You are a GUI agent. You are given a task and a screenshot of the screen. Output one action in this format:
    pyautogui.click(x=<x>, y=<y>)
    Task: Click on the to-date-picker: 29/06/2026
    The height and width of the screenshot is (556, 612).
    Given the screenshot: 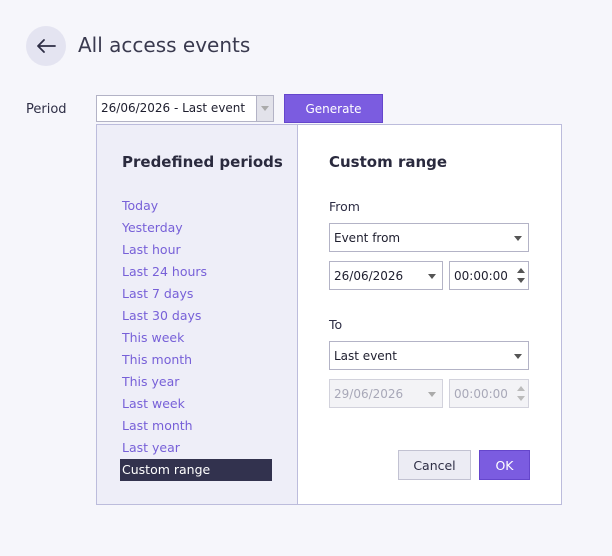 What is the action you would take?
    pyautogui.click(x=386, y=393)
    